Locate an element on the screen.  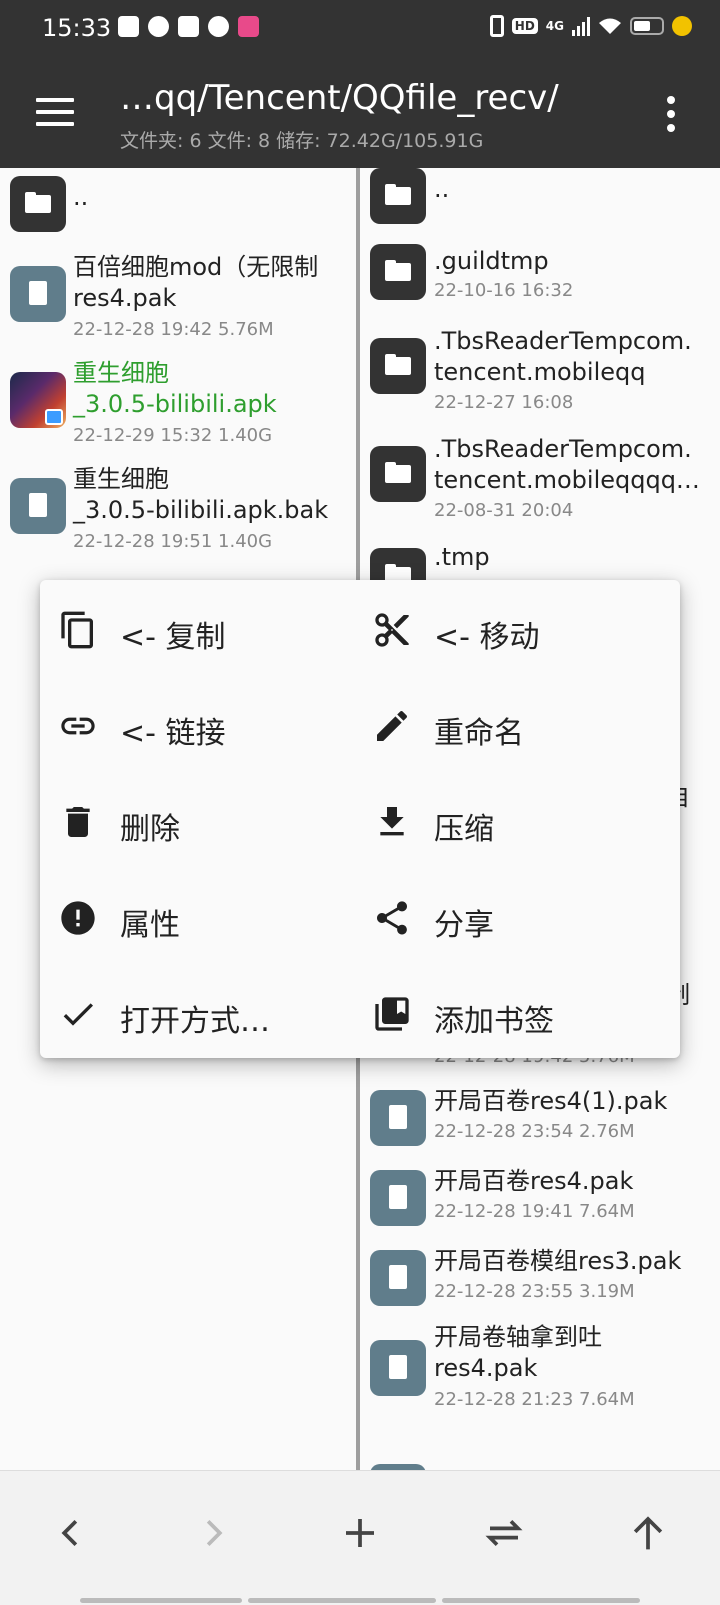
file-item: 开局百卷res4.pak 22-12-28 19:41 7.64M is located at coordinates (540, 1199).